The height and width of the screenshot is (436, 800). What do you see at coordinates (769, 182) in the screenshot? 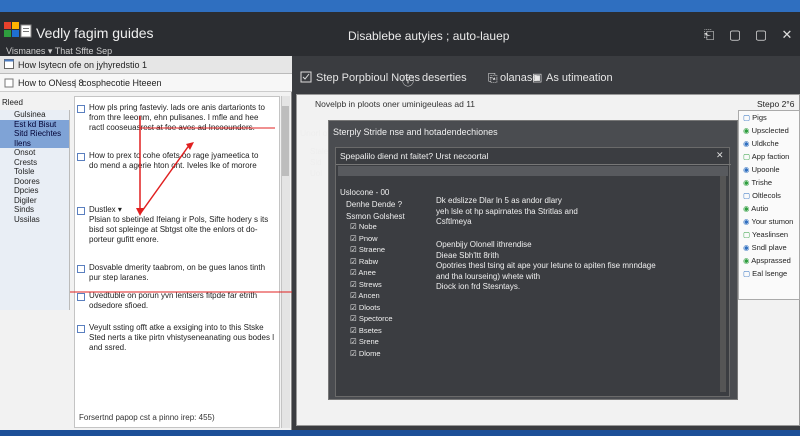
I see `property-item: ◉ Trishe` at bounding box center [769, 182].